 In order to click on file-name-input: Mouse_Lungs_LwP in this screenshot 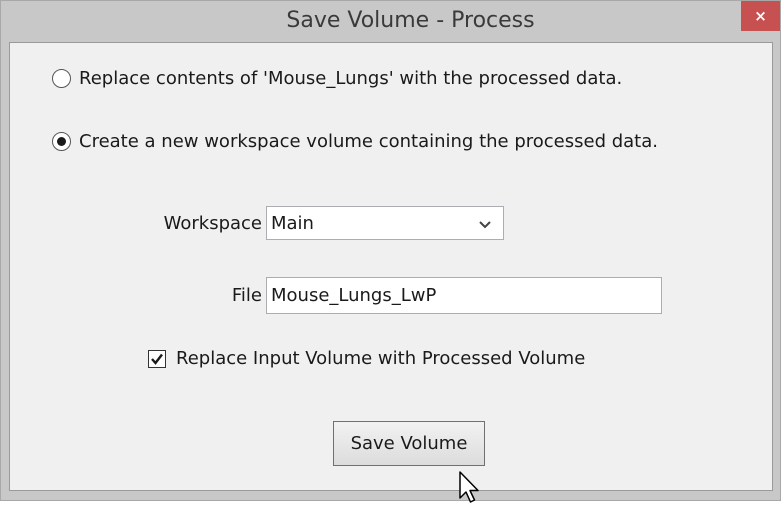, I will do `click(464, 295)`.